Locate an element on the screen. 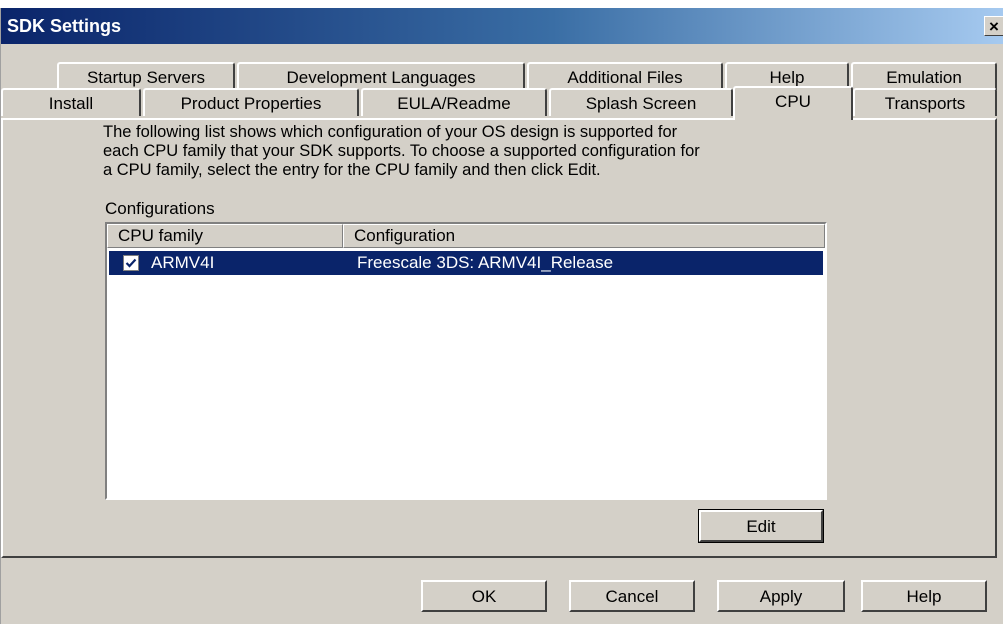  tab-emulation: Emulation is located at coordinates (924, 76).